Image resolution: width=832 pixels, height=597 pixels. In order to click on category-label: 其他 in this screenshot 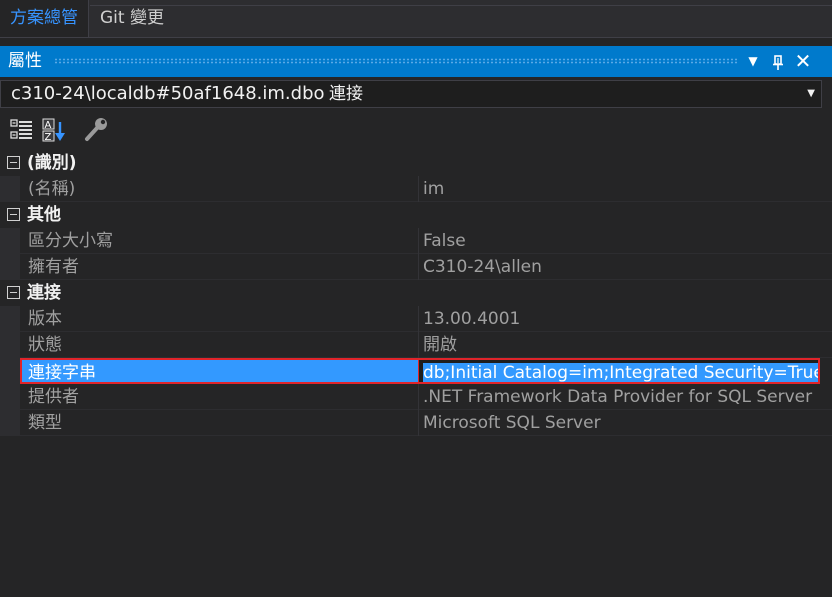, I will do `click(44, 215)`.